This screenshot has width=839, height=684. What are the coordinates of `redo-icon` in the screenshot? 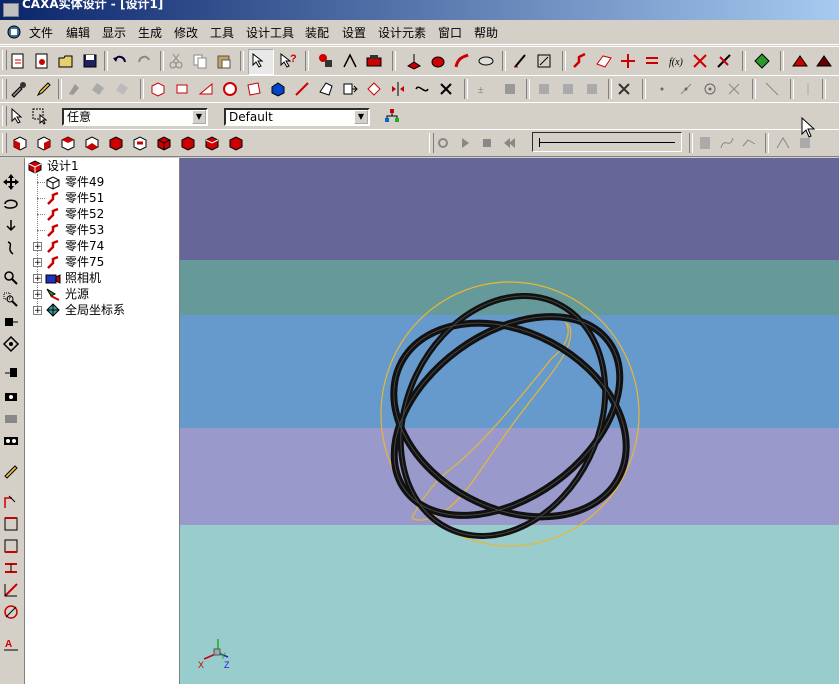 It's located at (144, 61).